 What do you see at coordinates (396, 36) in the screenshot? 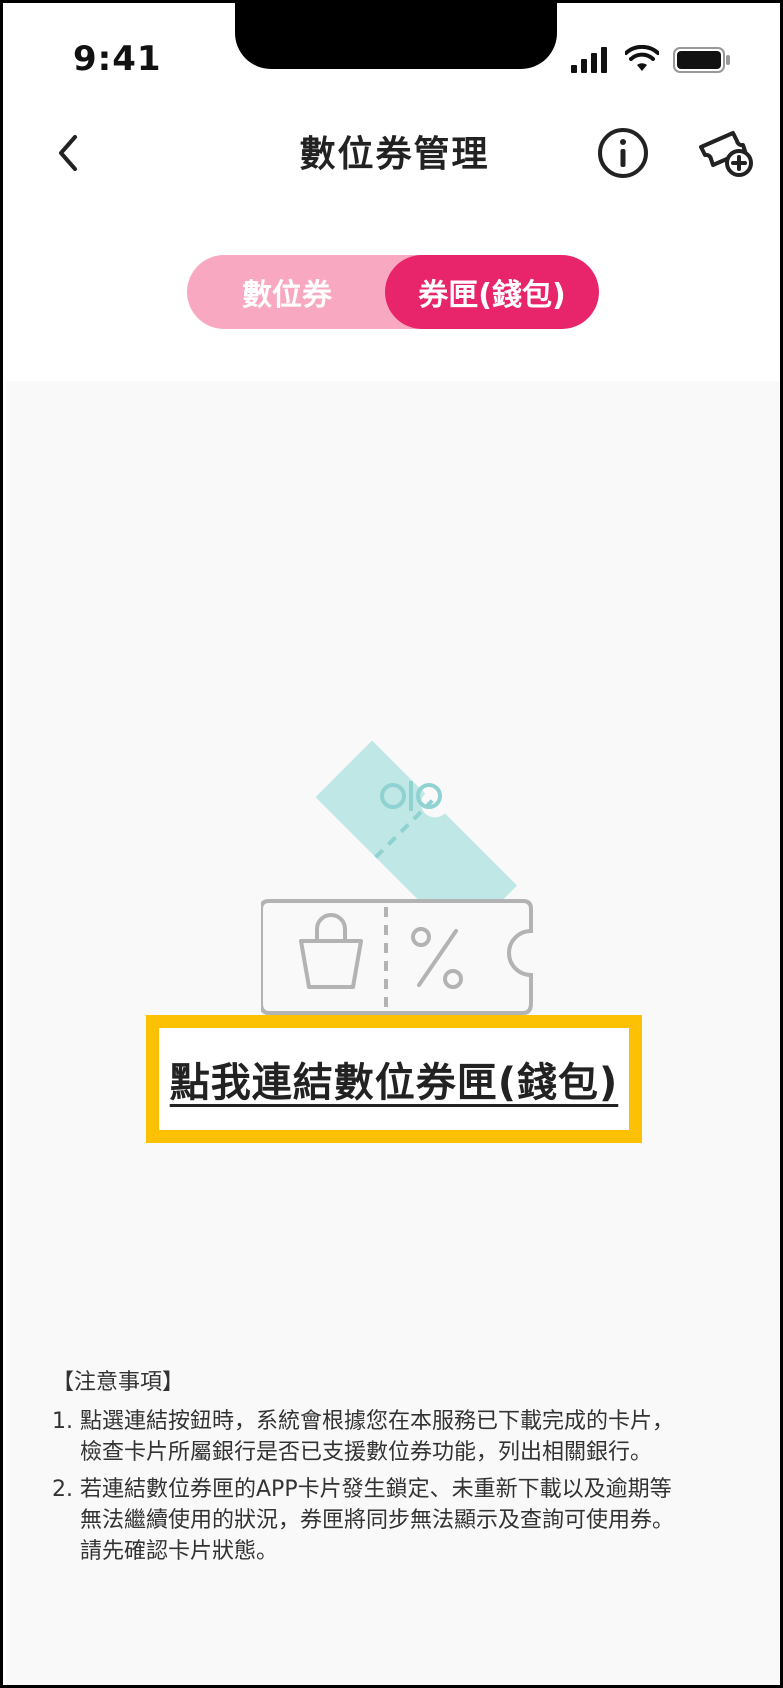
I see `notch` at bounding box center [396, 36].